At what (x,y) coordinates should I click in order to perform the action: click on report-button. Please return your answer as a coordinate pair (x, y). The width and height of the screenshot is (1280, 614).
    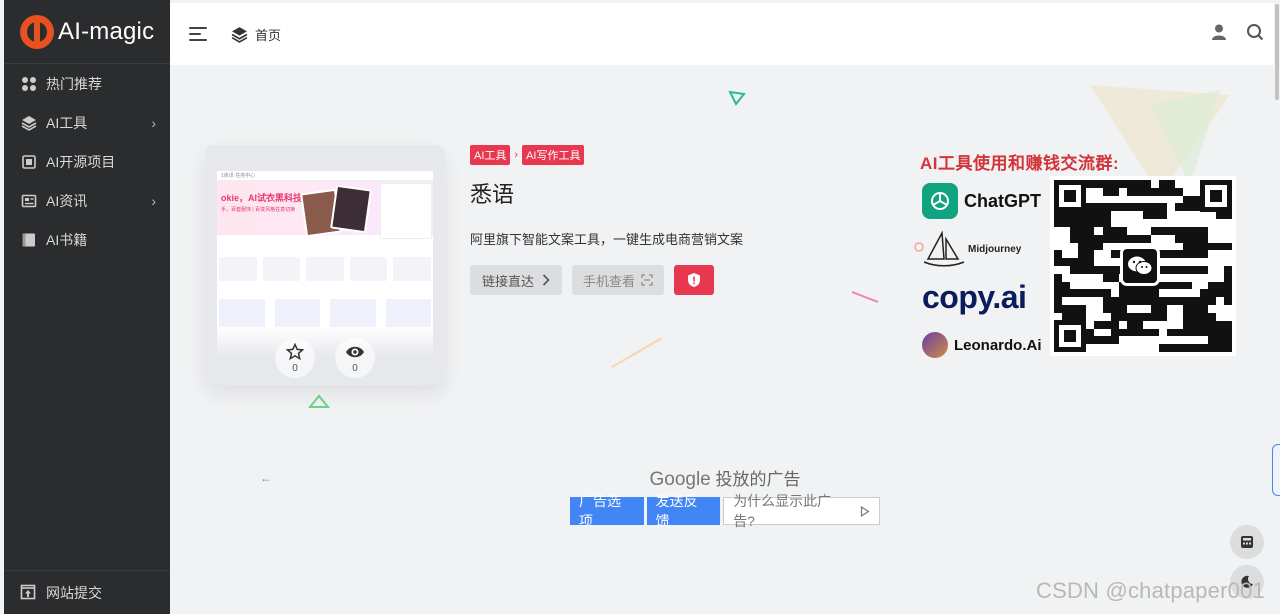
    Looking at the image, I should click on (694, 280).